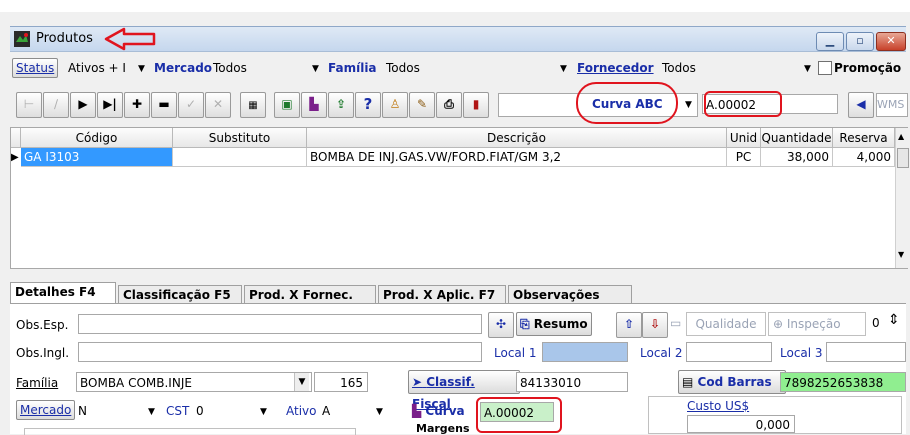 This screenshot has height=435, width=910. What do you see at coordinates (868, 68) in the screenshot?
I see `promocao-label: Promoção` at bounding box center [868, 68].